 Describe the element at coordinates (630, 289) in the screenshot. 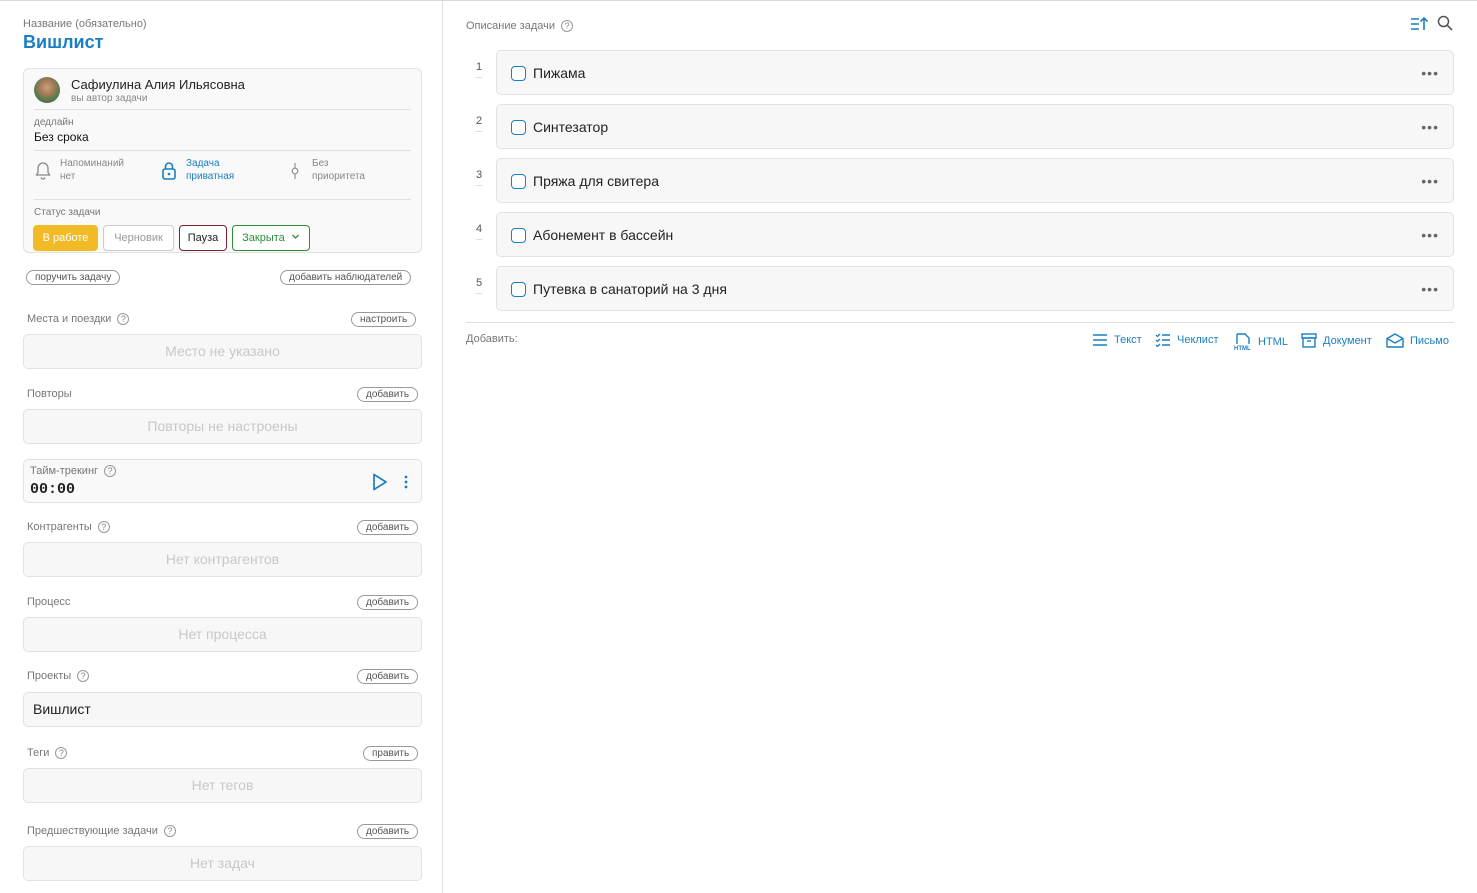

I see `checklist-item-text: Путевка в санаторий на 3 дня` at that location.